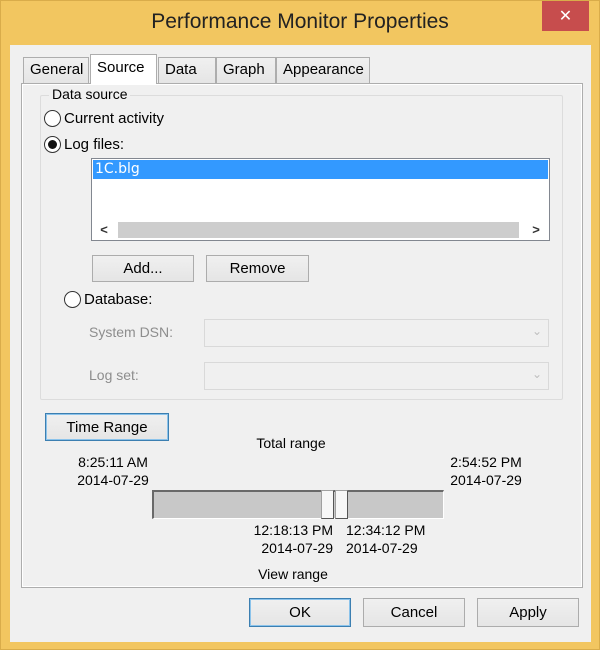  What do you see at coordinates (104, 229) in the screenshot?
I see `scroll-left-icon: <` at bounding box center [104, 229].